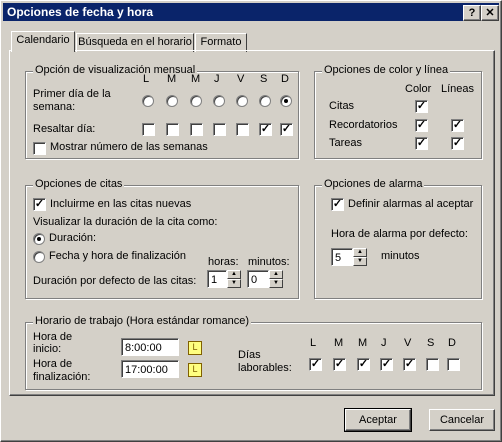  Describe the element at coordinates (115, 281) in the screenshot. I see `default-duration-label: Duración por defecto de las citas:` at that location.